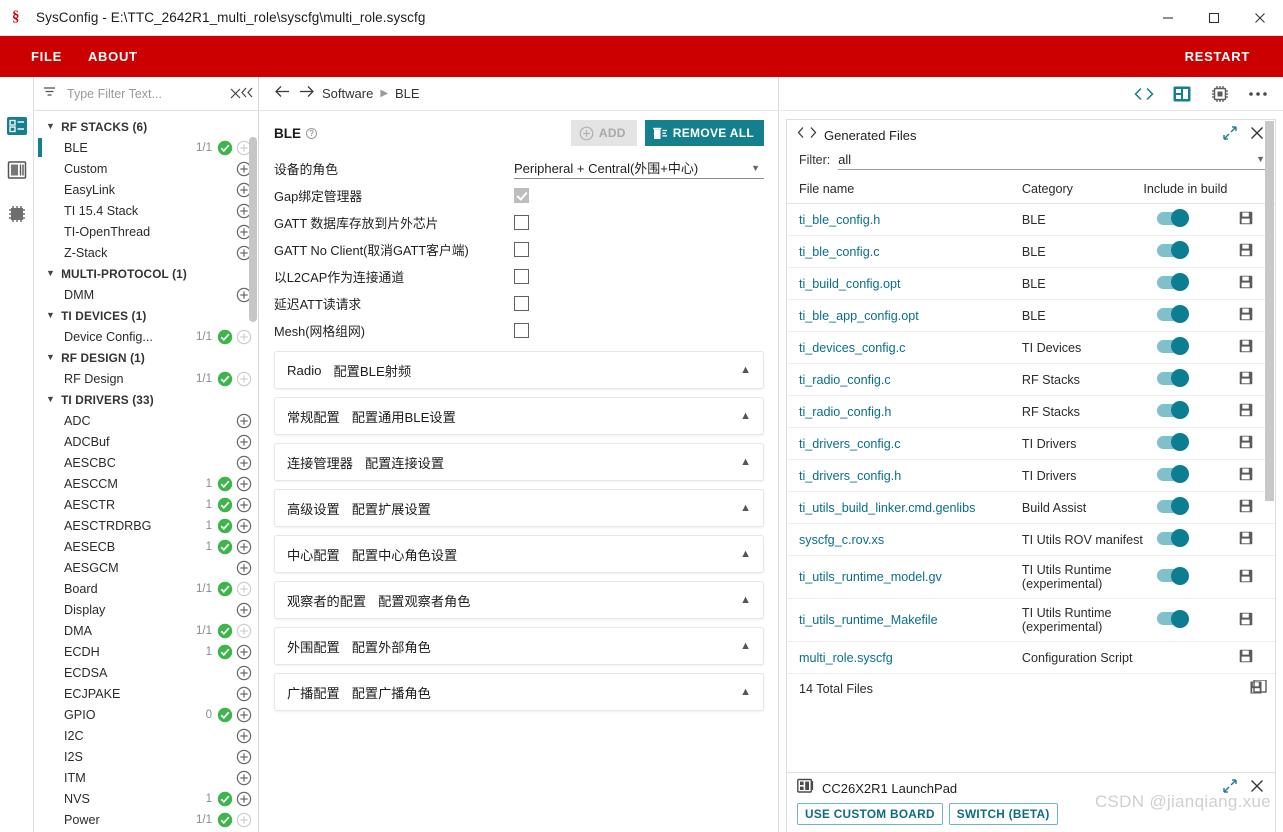 The height and width of the screenshot is (832, 1283). I want to click on menu-file: FILE, so click(46, 56).